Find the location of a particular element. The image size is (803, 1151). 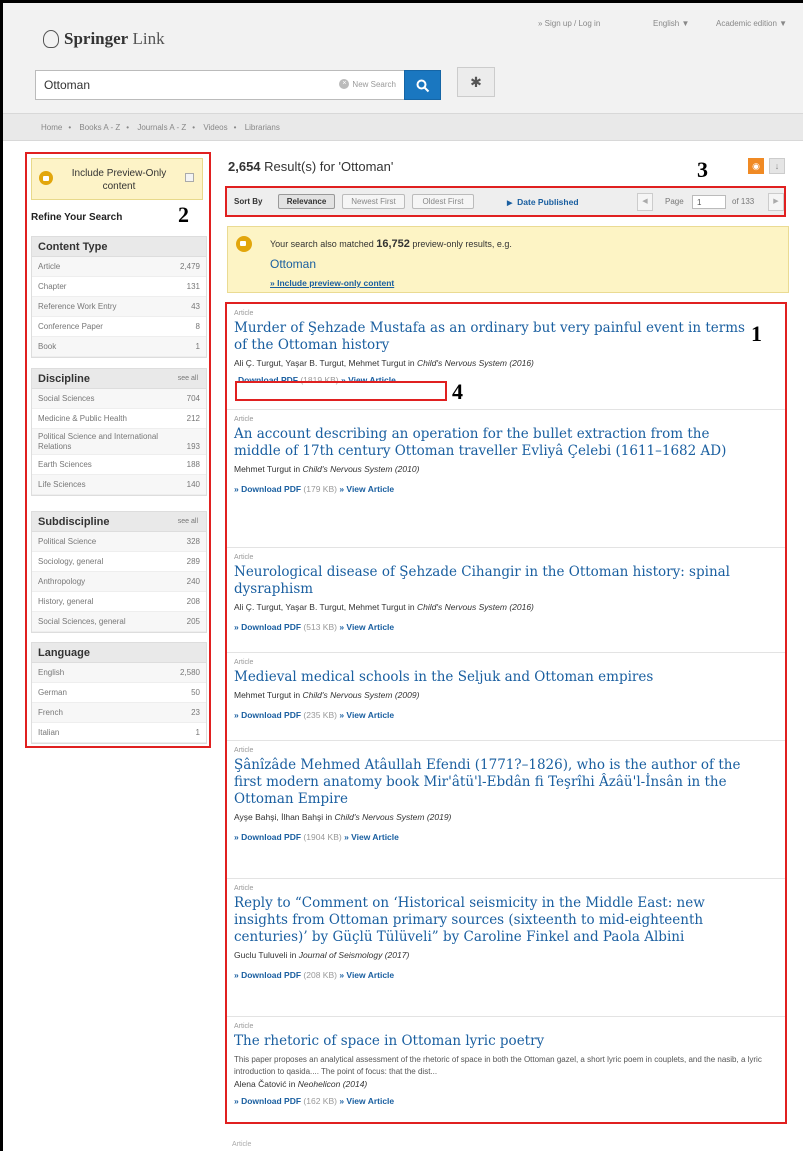

preview-example-link: Ottoman is located at coordinates (293, 264).